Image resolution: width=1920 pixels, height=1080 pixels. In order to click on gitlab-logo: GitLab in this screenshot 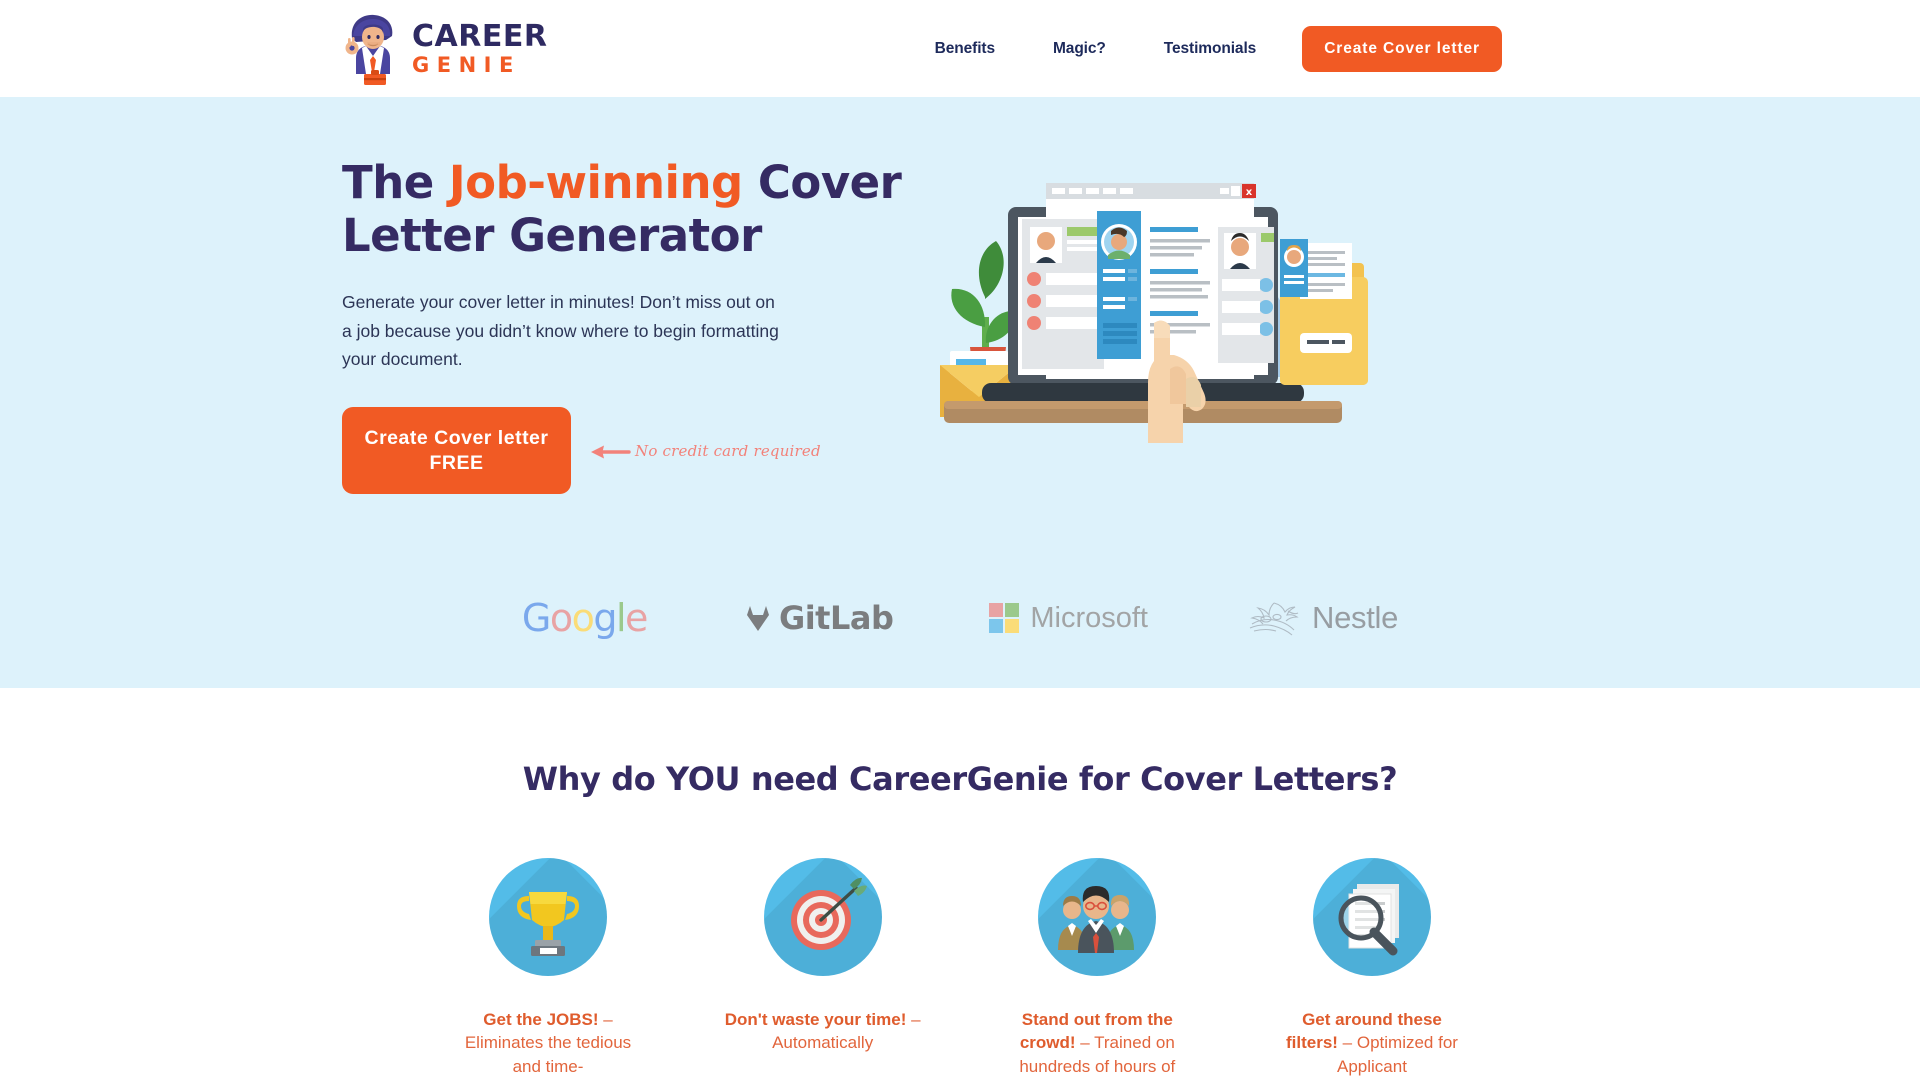, I will do `click(818, 618)`.